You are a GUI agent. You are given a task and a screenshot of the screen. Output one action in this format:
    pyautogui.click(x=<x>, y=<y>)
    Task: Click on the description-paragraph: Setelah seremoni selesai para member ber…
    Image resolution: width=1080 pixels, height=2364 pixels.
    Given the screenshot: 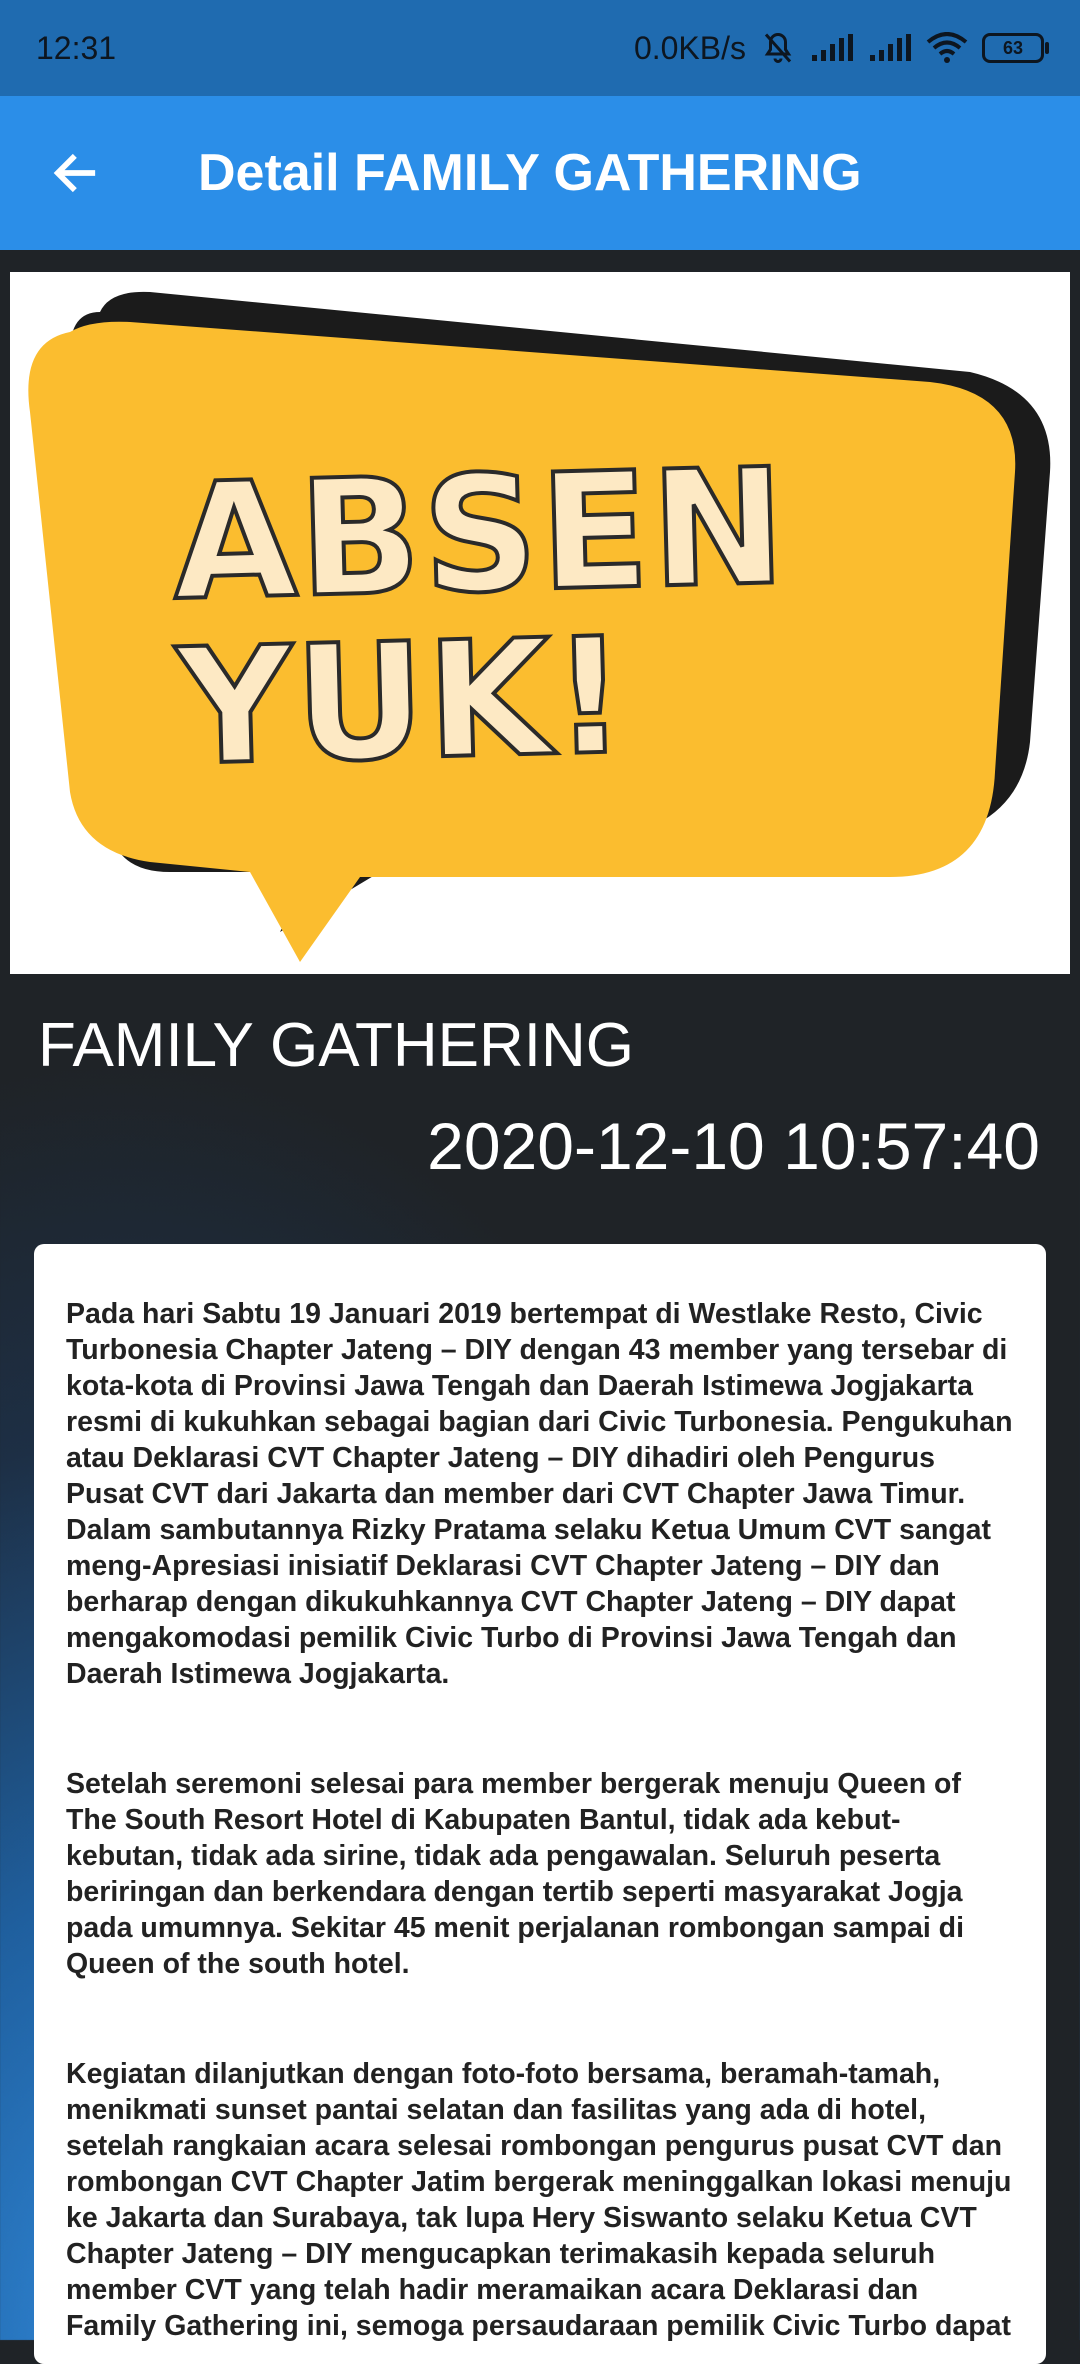 What is the action you would take?
    pyautogui.click(x=515, y=1874)
    